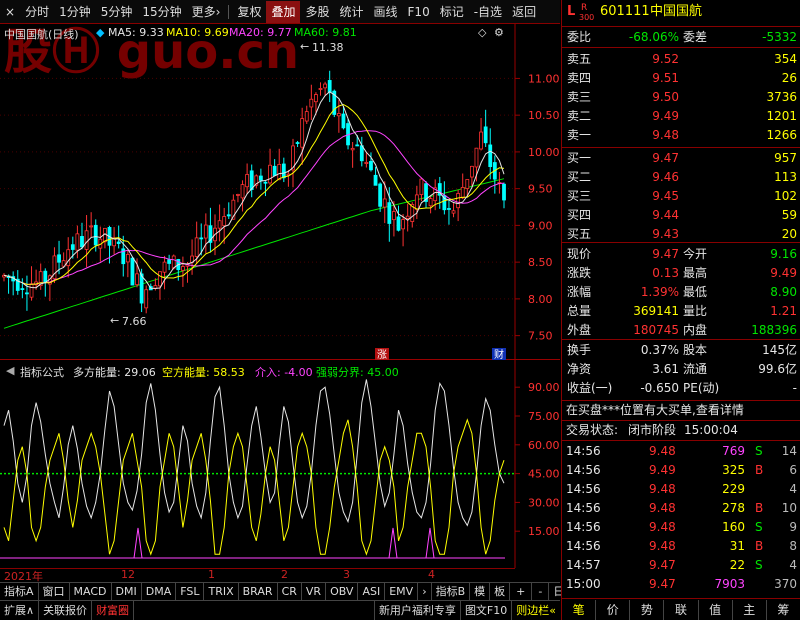  Describe the element at coordinates (681, 116) in the screenshot. I see `ask-row: 卖二 9.49 1201` at that location.